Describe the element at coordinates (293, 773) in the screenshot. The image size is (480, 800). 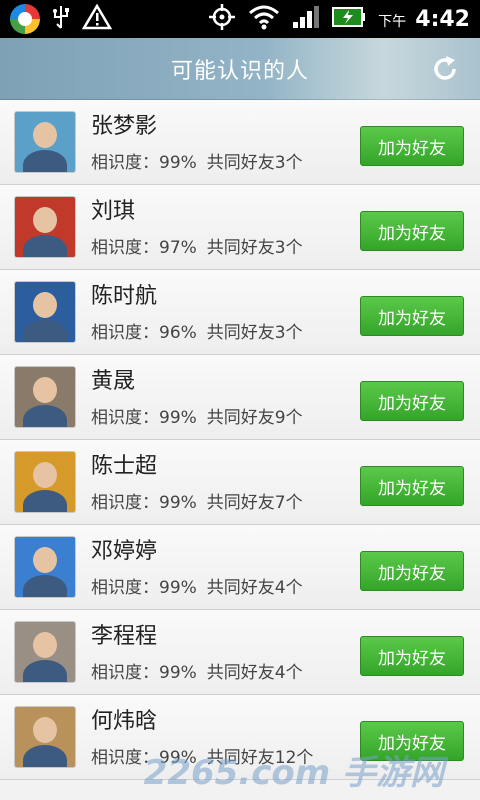
I see `watermark: 2265.com 手游网` at that location.